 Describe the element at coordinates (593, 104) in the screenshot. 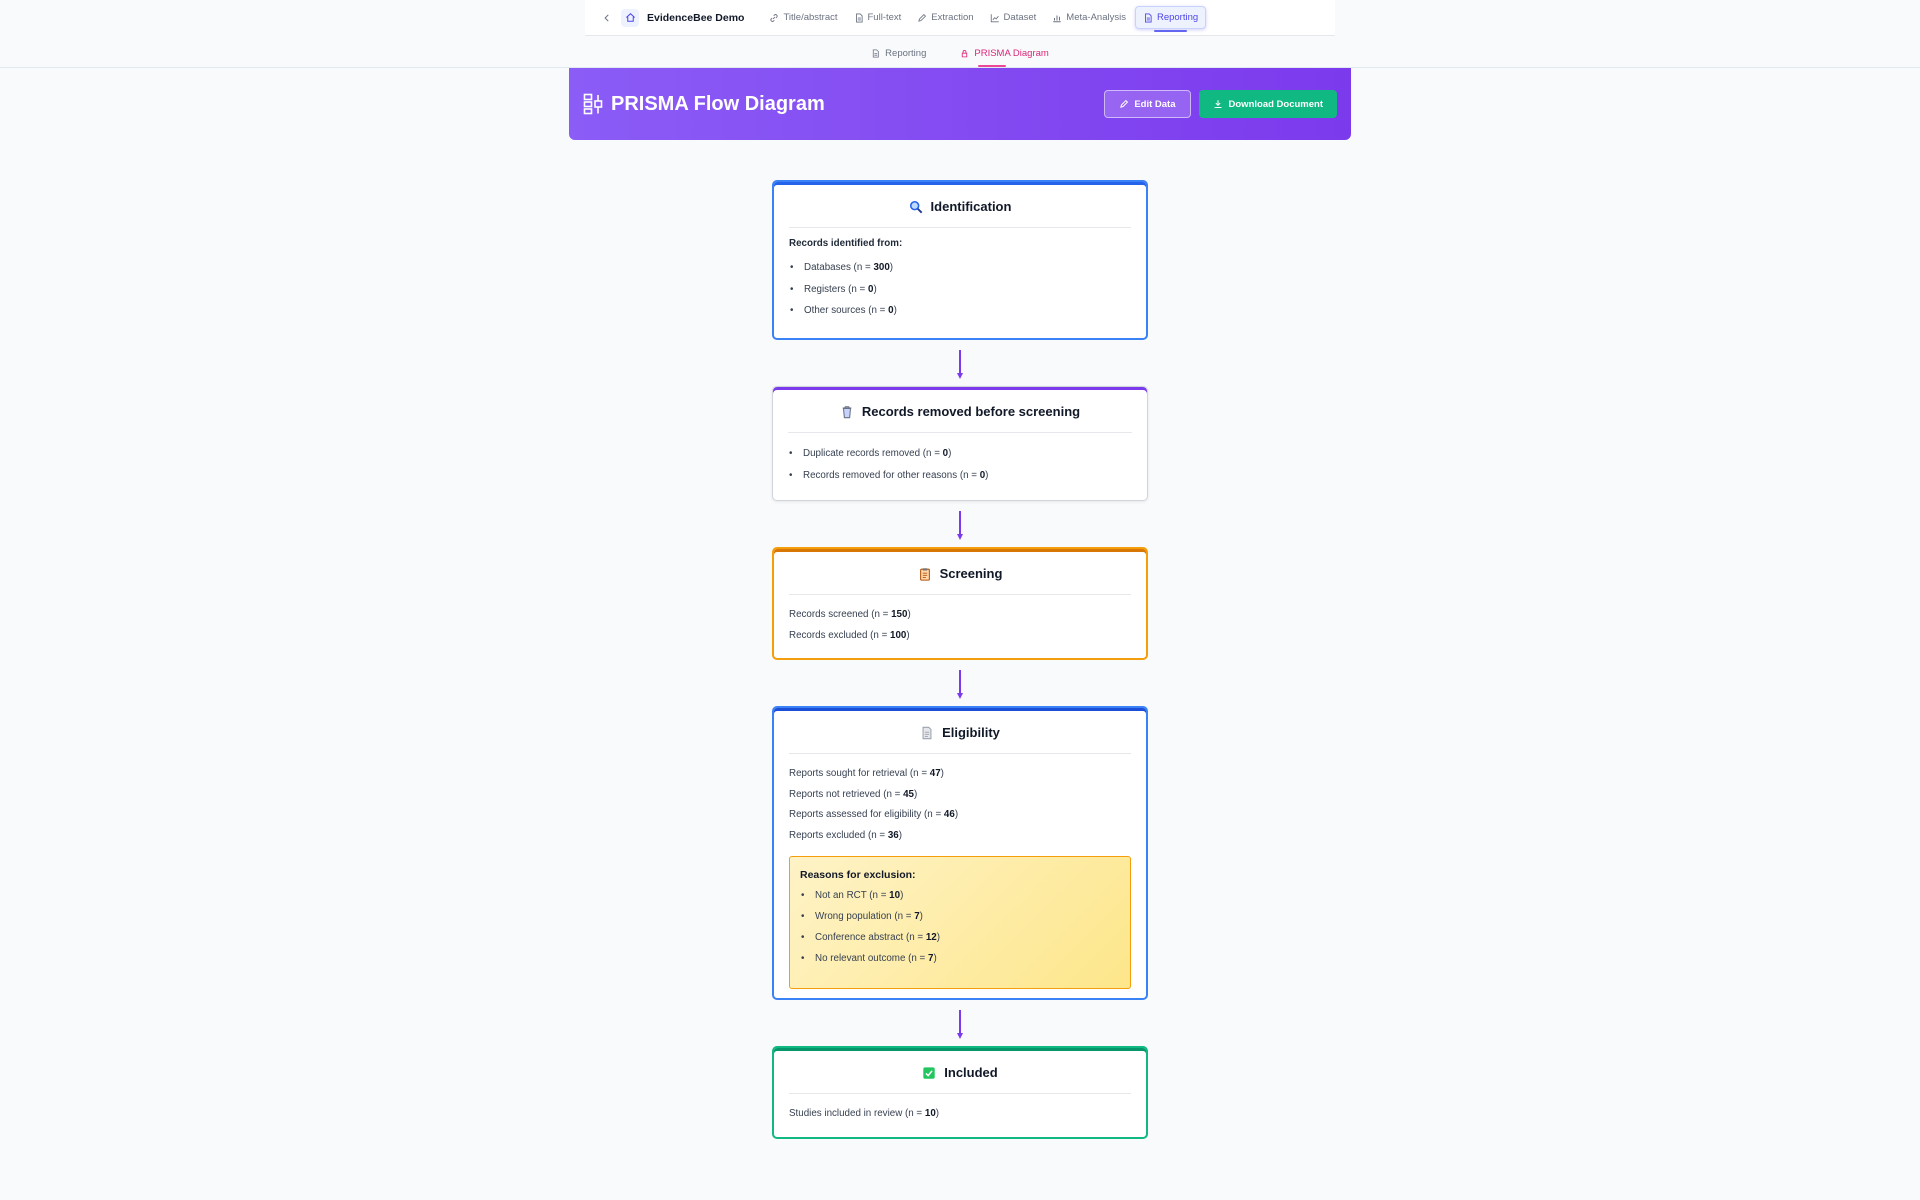

I see `flow-diagram-icon` at that location.